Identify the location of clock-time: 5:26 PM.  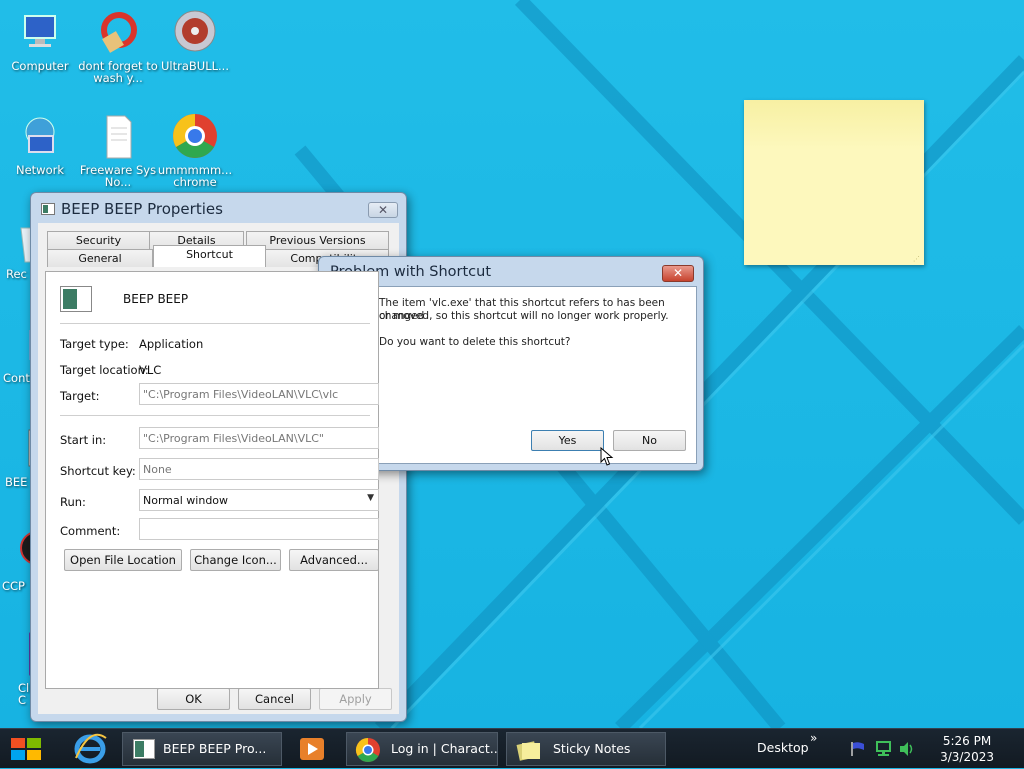
(967, 741).